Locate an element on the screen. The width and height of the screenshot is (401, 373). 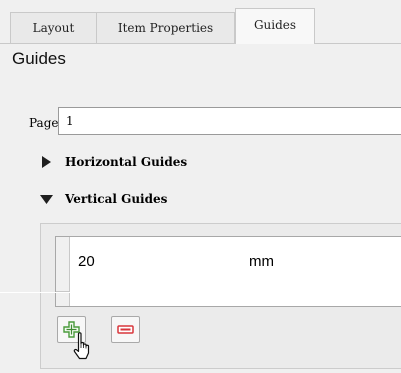
page-label: Page is located at coordinates (44, 123).